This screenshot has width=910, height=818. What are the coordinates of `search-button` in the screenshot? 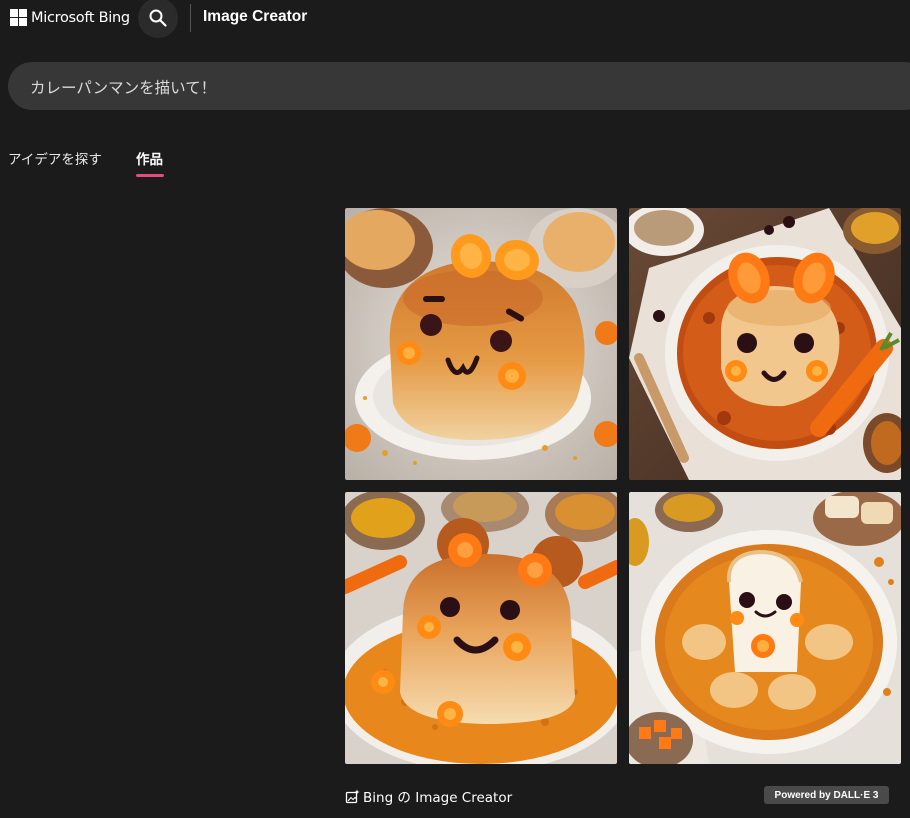 It's located at (158, 19).